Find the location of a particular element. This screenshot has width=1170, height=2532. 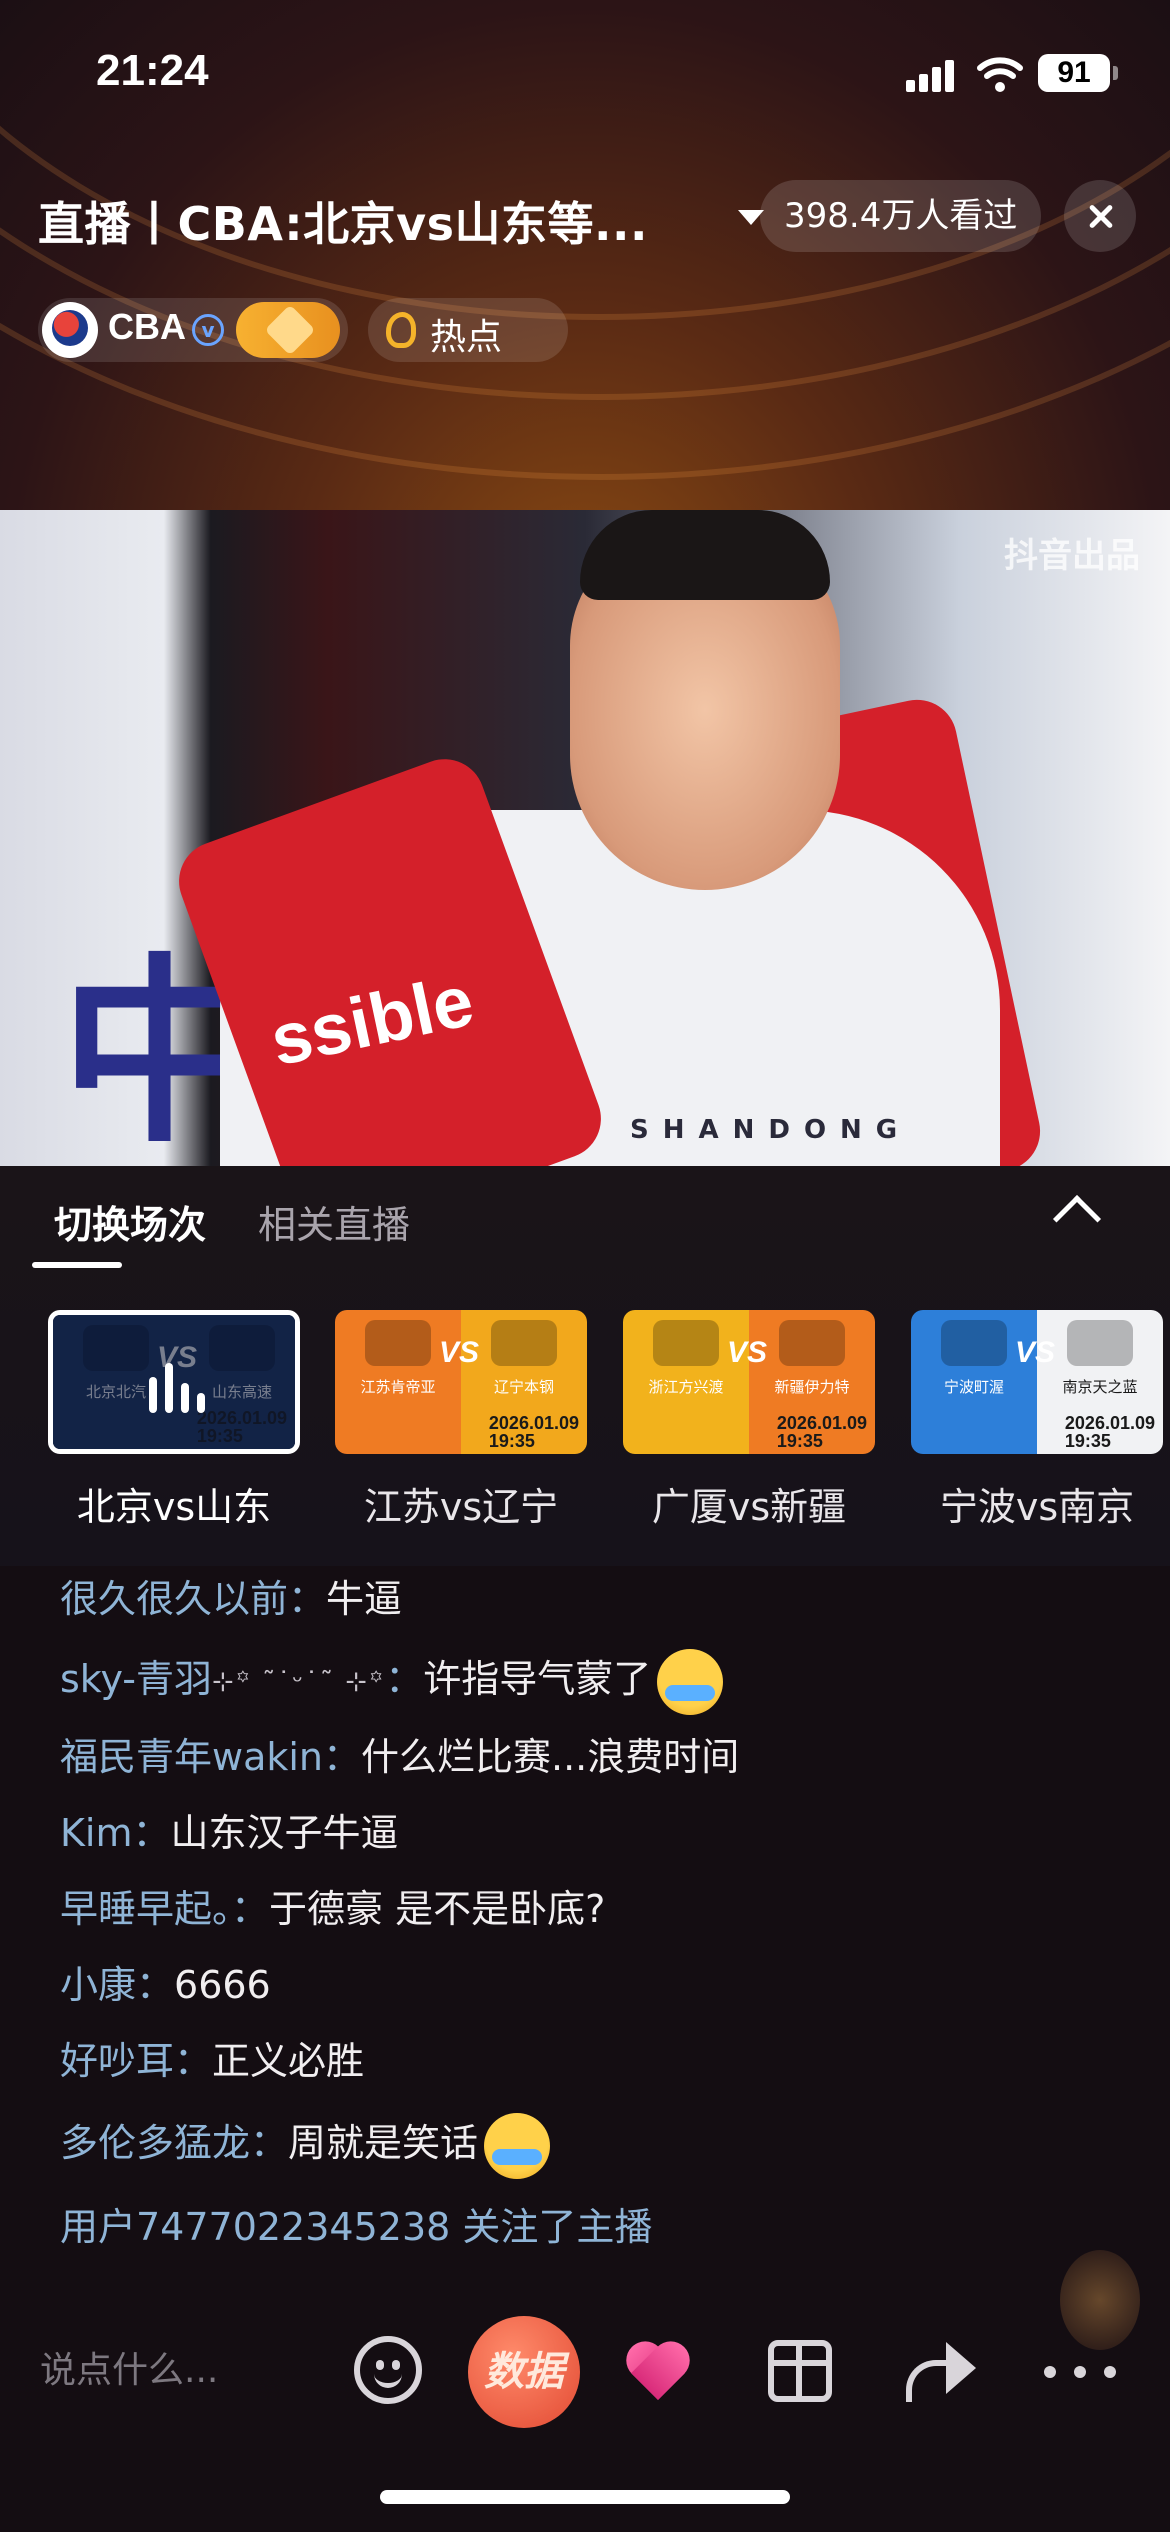

home-team-panel: 江苏肯帝亚 is located at coordinates (398, 1382).